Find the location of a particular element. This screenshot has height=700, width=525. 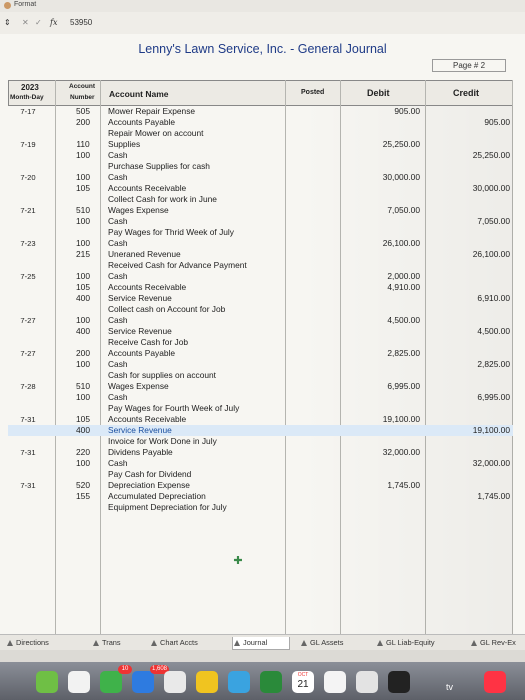

table-row: 7-21 510 Wages Expense 7,050.00 is located at coordinates (260, 210).